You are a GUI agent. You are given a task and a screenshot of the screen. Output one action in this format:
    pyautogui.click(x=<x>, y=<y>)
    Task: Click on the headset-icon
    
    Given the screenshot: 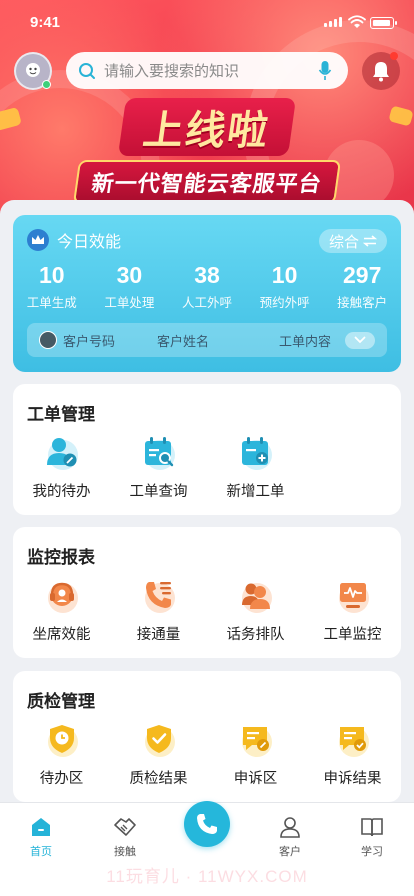 What is the action you would take?
    pyautogui.click(x=62, y=595)
    